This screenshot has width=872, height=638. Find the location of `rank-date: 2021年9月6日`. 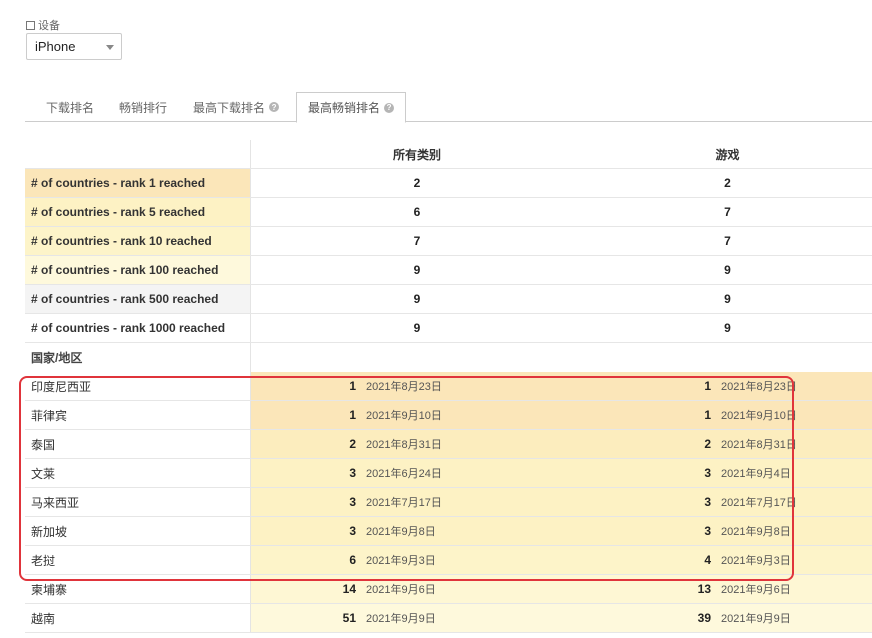

rank-date: 2021年9月6日 is located at coordinates (401, 590).